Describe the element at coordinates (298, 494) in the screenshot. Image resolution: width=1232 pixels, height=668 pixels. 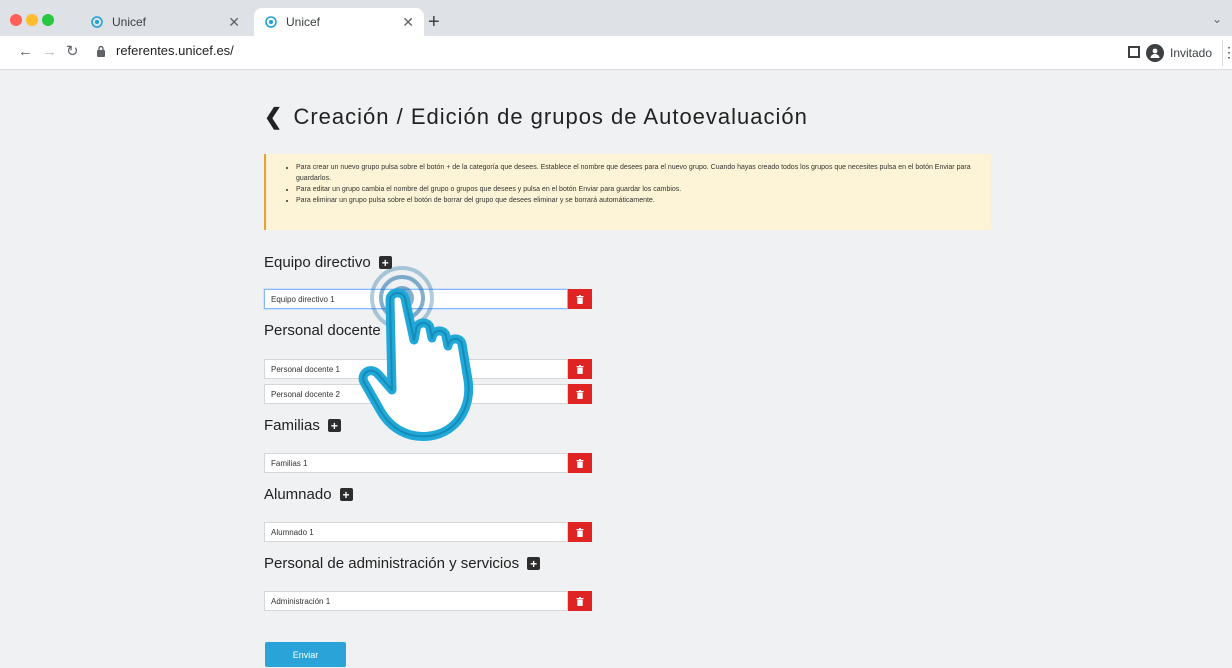
I see `section-label: Alumnado` at that location.